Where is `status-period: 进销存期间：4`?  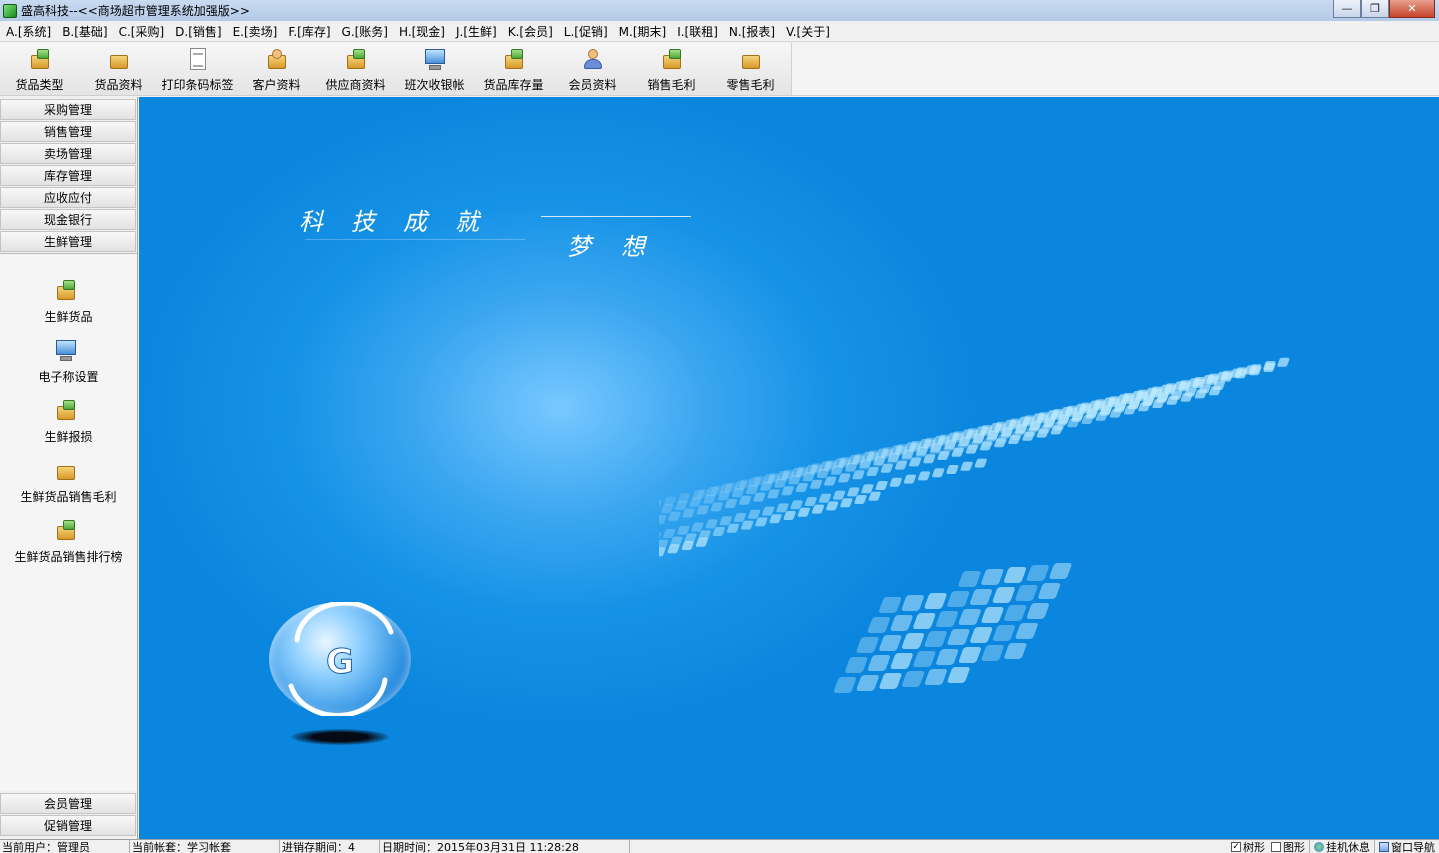 status-period: 进销存期间：4 is located at coordinates (330, 846).